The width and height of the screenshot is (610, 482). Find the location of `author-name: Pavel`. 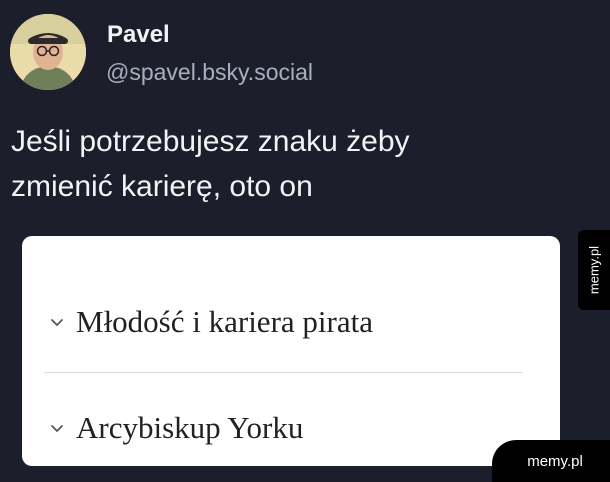

author-name: Pavel is located at coordinates (138, 35).